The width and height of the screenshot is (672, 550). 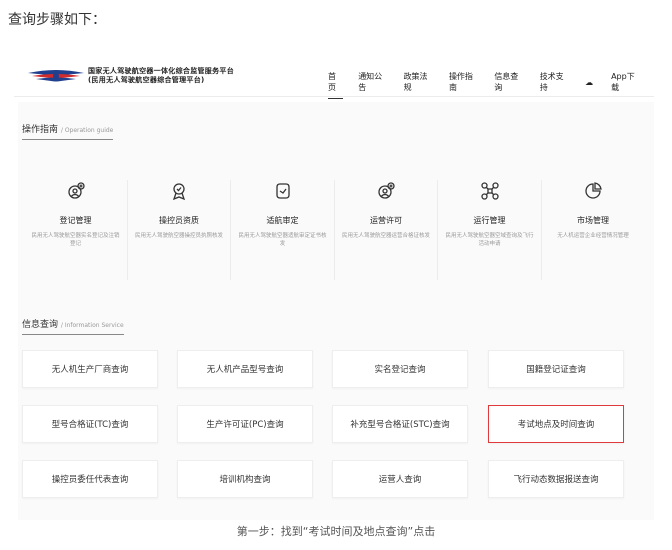 I want to click on pilot-badge-icon, so click(x=179, y=192).